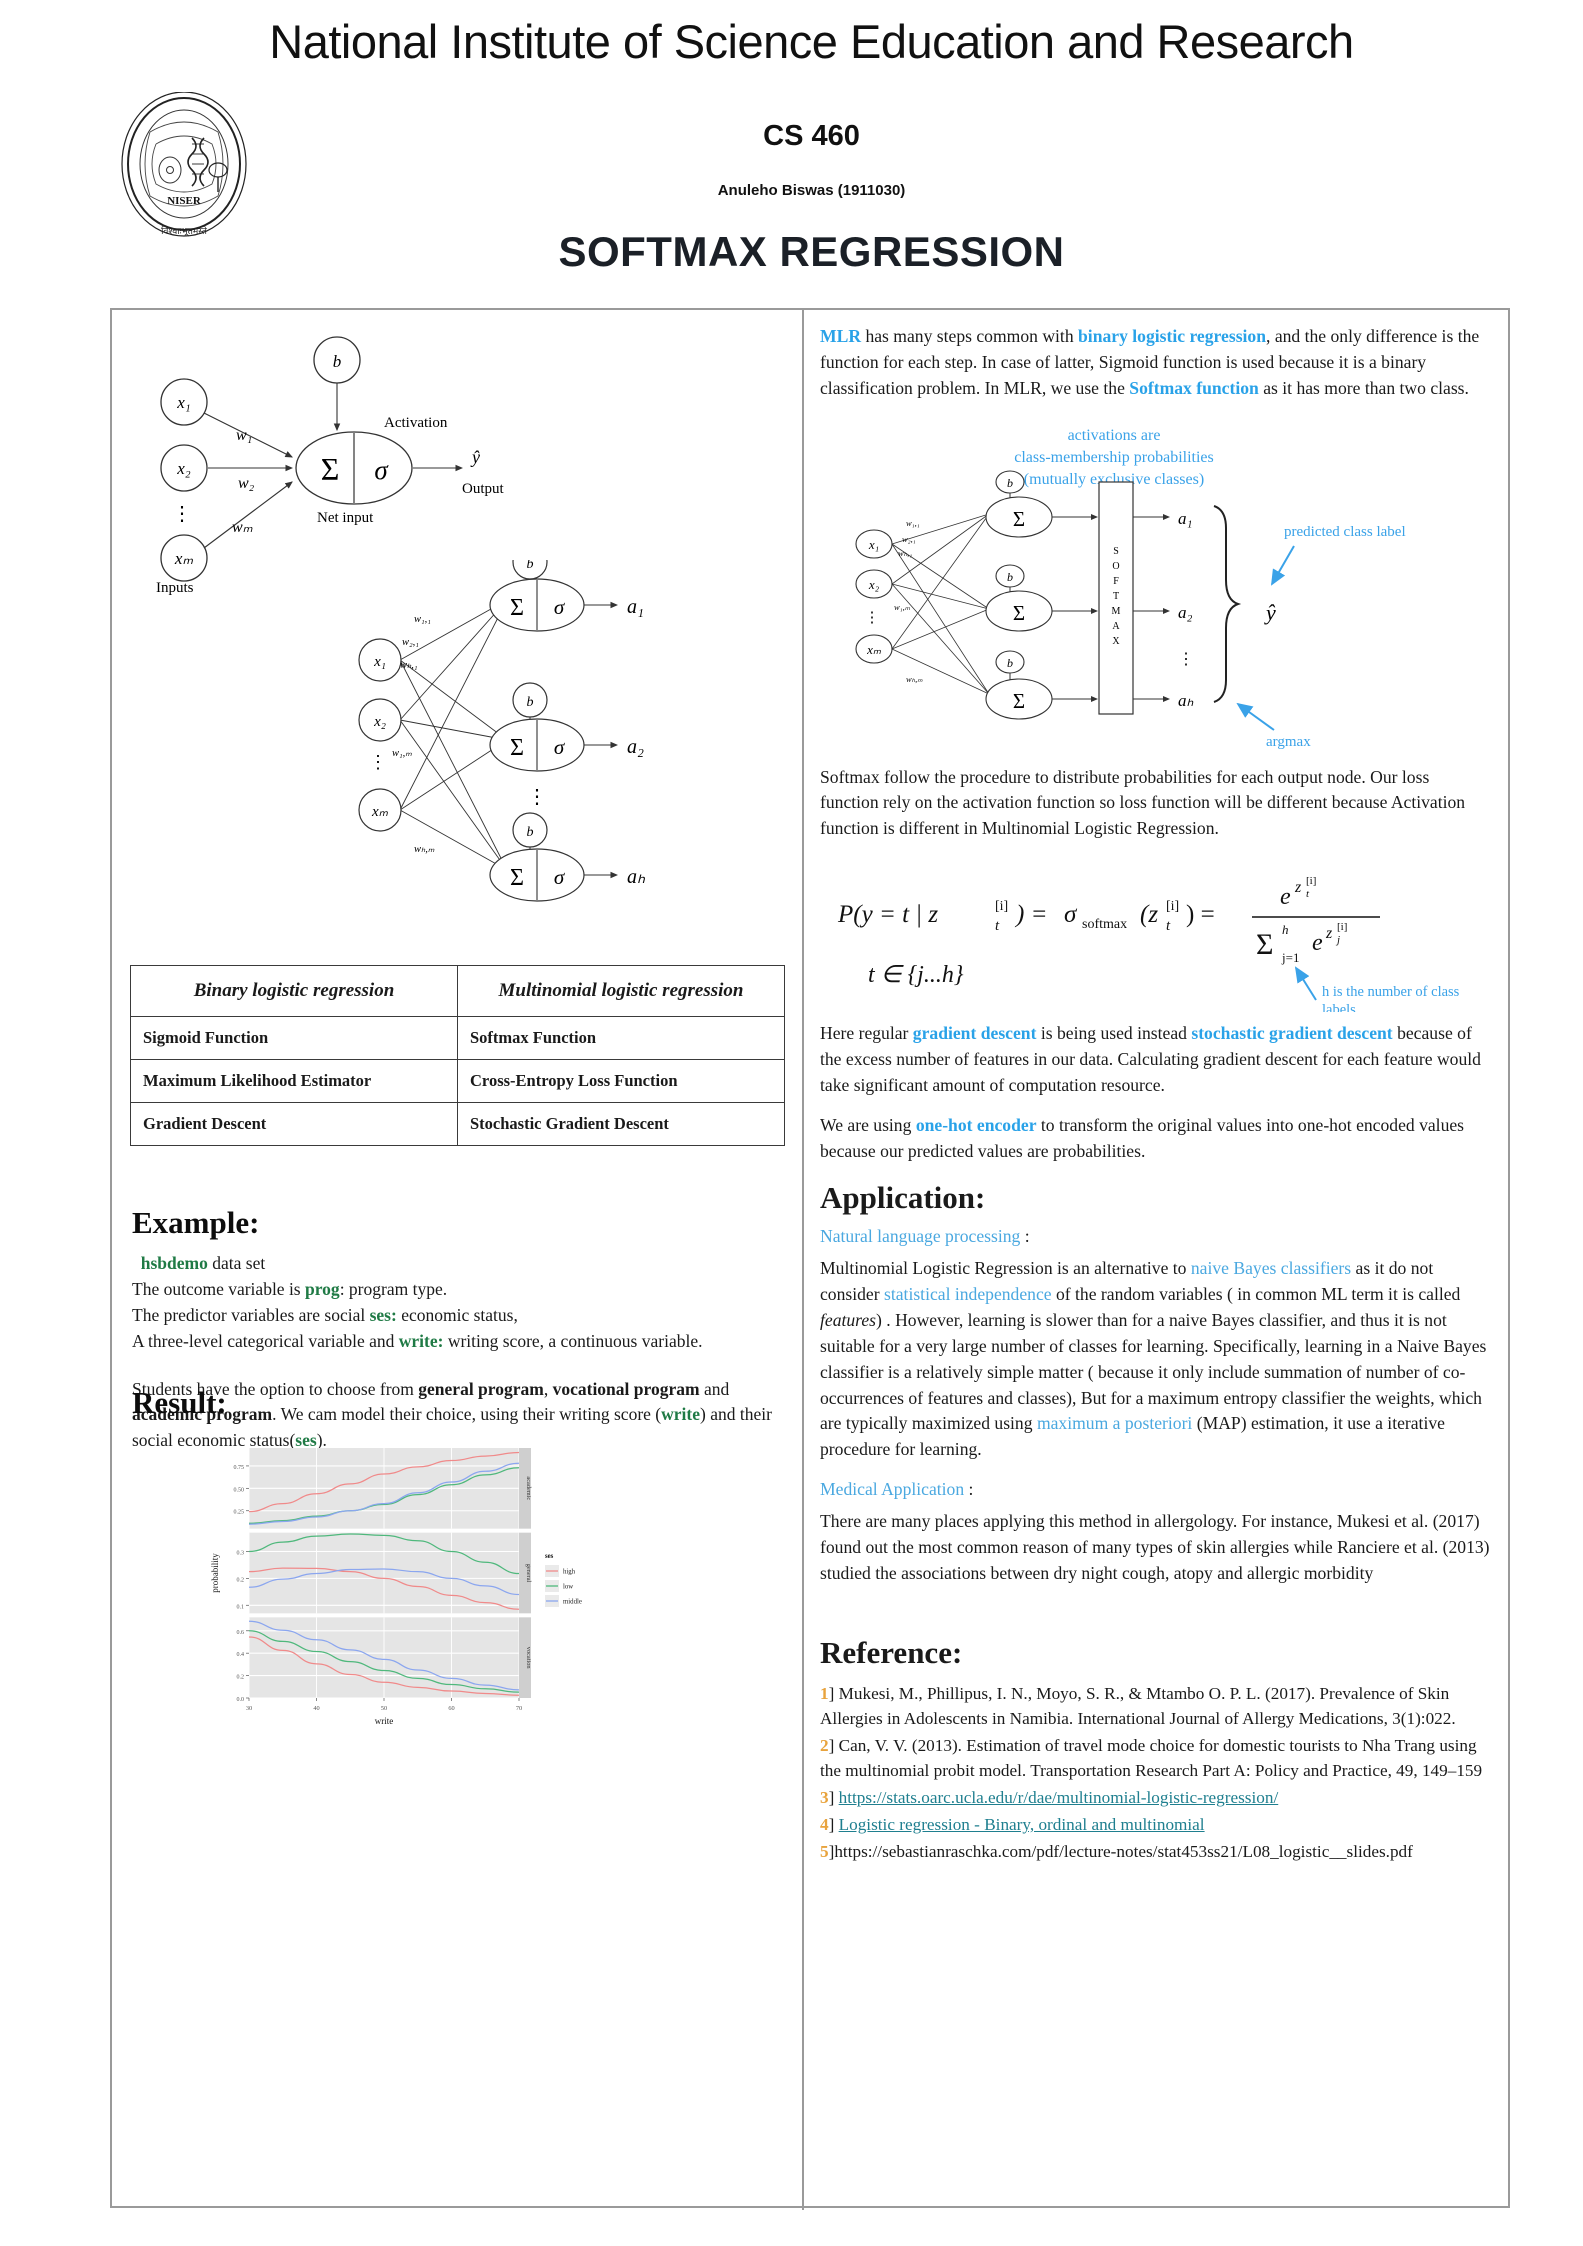 This screenshot has height=2246, width=1583. Describe the element at coordinates (184, 164) in the screenshot. I see `niser-logo: NISER विश्वाःभूतमस्ते` at that location.